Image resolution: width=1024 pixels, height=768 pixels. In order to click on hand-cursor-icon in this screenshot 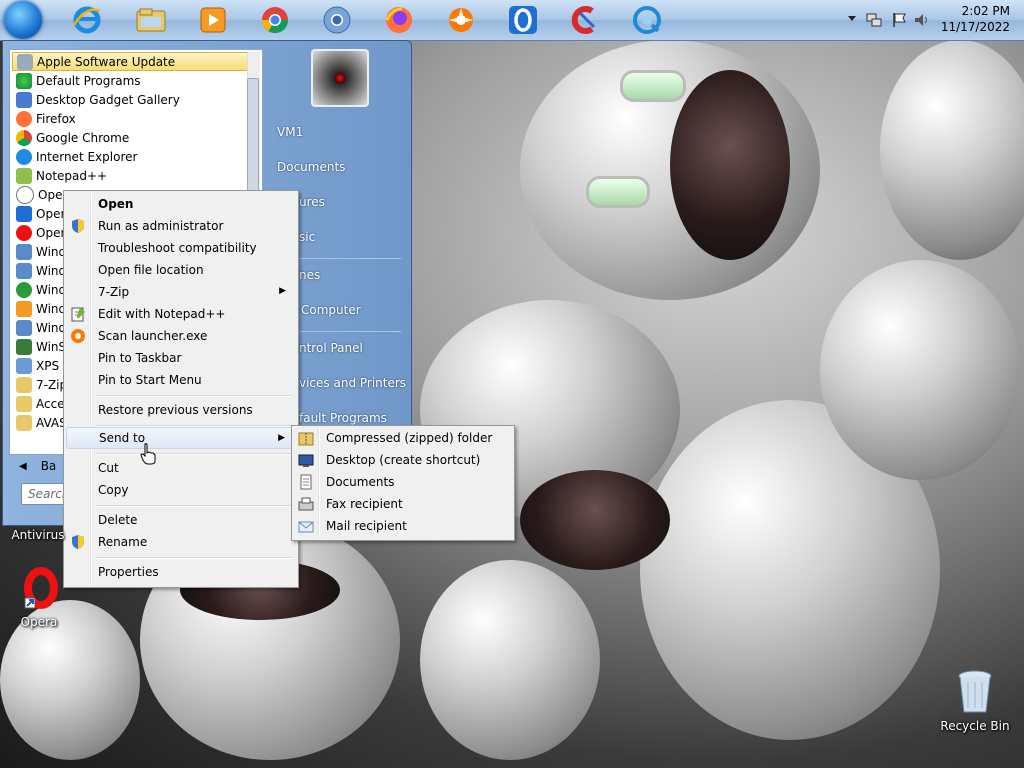, I will do `click(148, 454)`.